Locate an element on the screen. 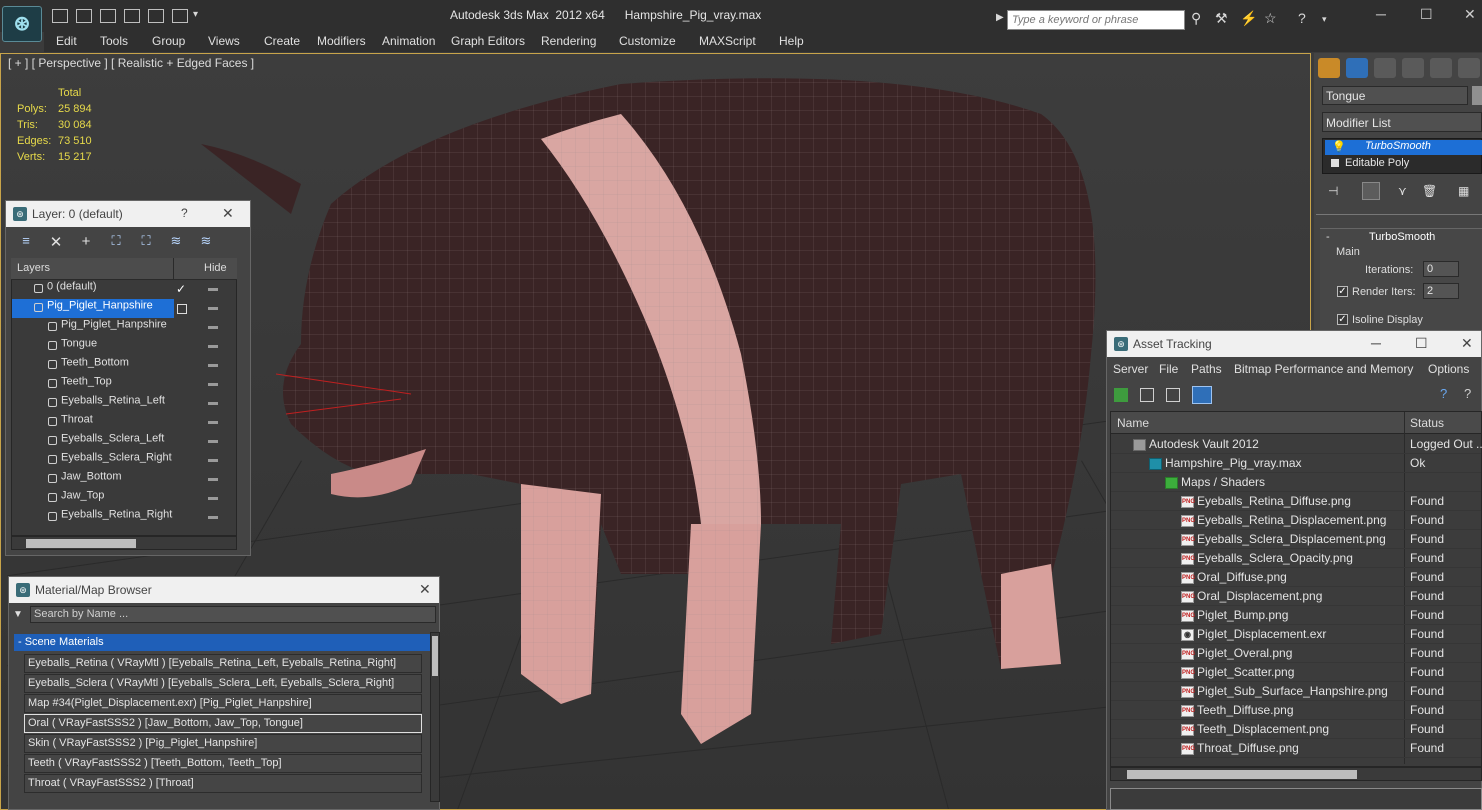  utilities-tab-icon is located at coordinates (1469, 68).